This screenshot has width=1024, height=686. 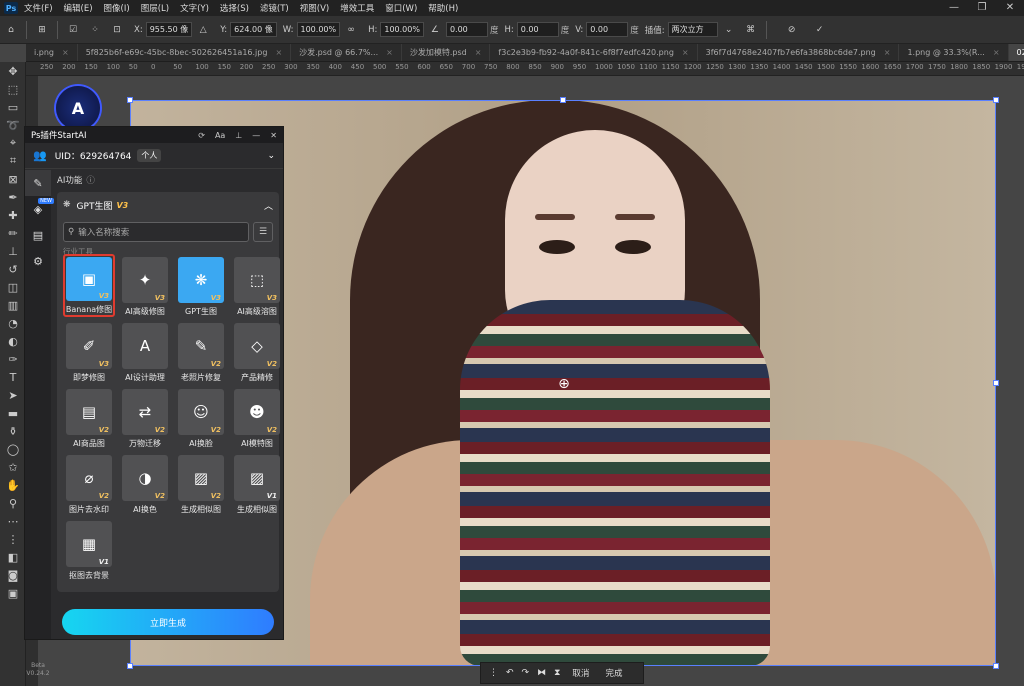 I want to click on reference-point-crosshair-icon: ⊕, so click(x=564, y=384).